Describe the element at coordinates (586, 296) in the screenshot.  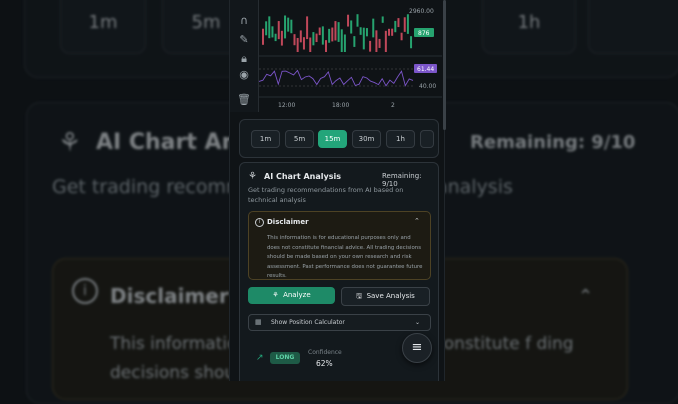
I see `bg-chevron-up-icon: ⌃` at that location.